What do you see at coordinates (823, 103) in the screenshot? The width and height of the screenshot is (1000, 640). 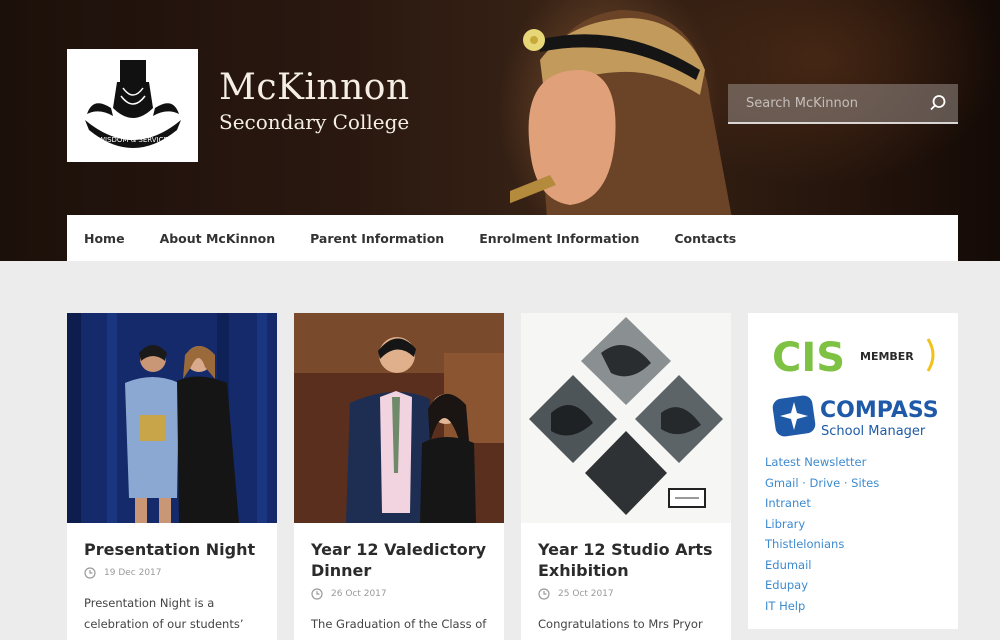 I see `search-input` at bounding box center [823, 103].